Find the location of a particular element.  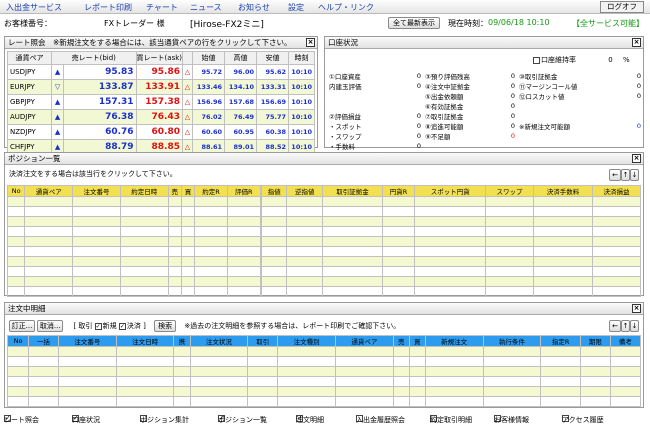

account-label is located at coordinates (366, 96).